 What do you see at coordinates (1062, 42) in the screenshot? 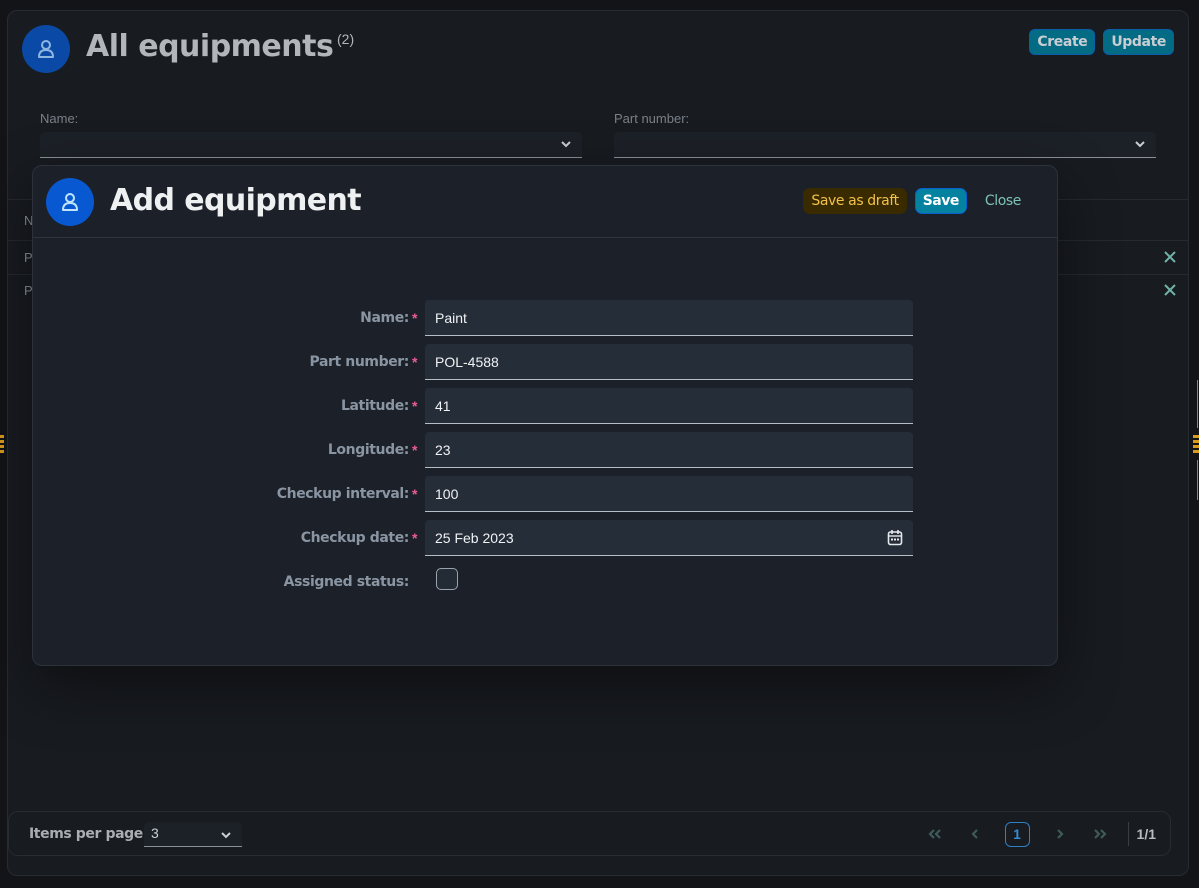
I see `create-button: Create` at bounding box center [1062, 42].